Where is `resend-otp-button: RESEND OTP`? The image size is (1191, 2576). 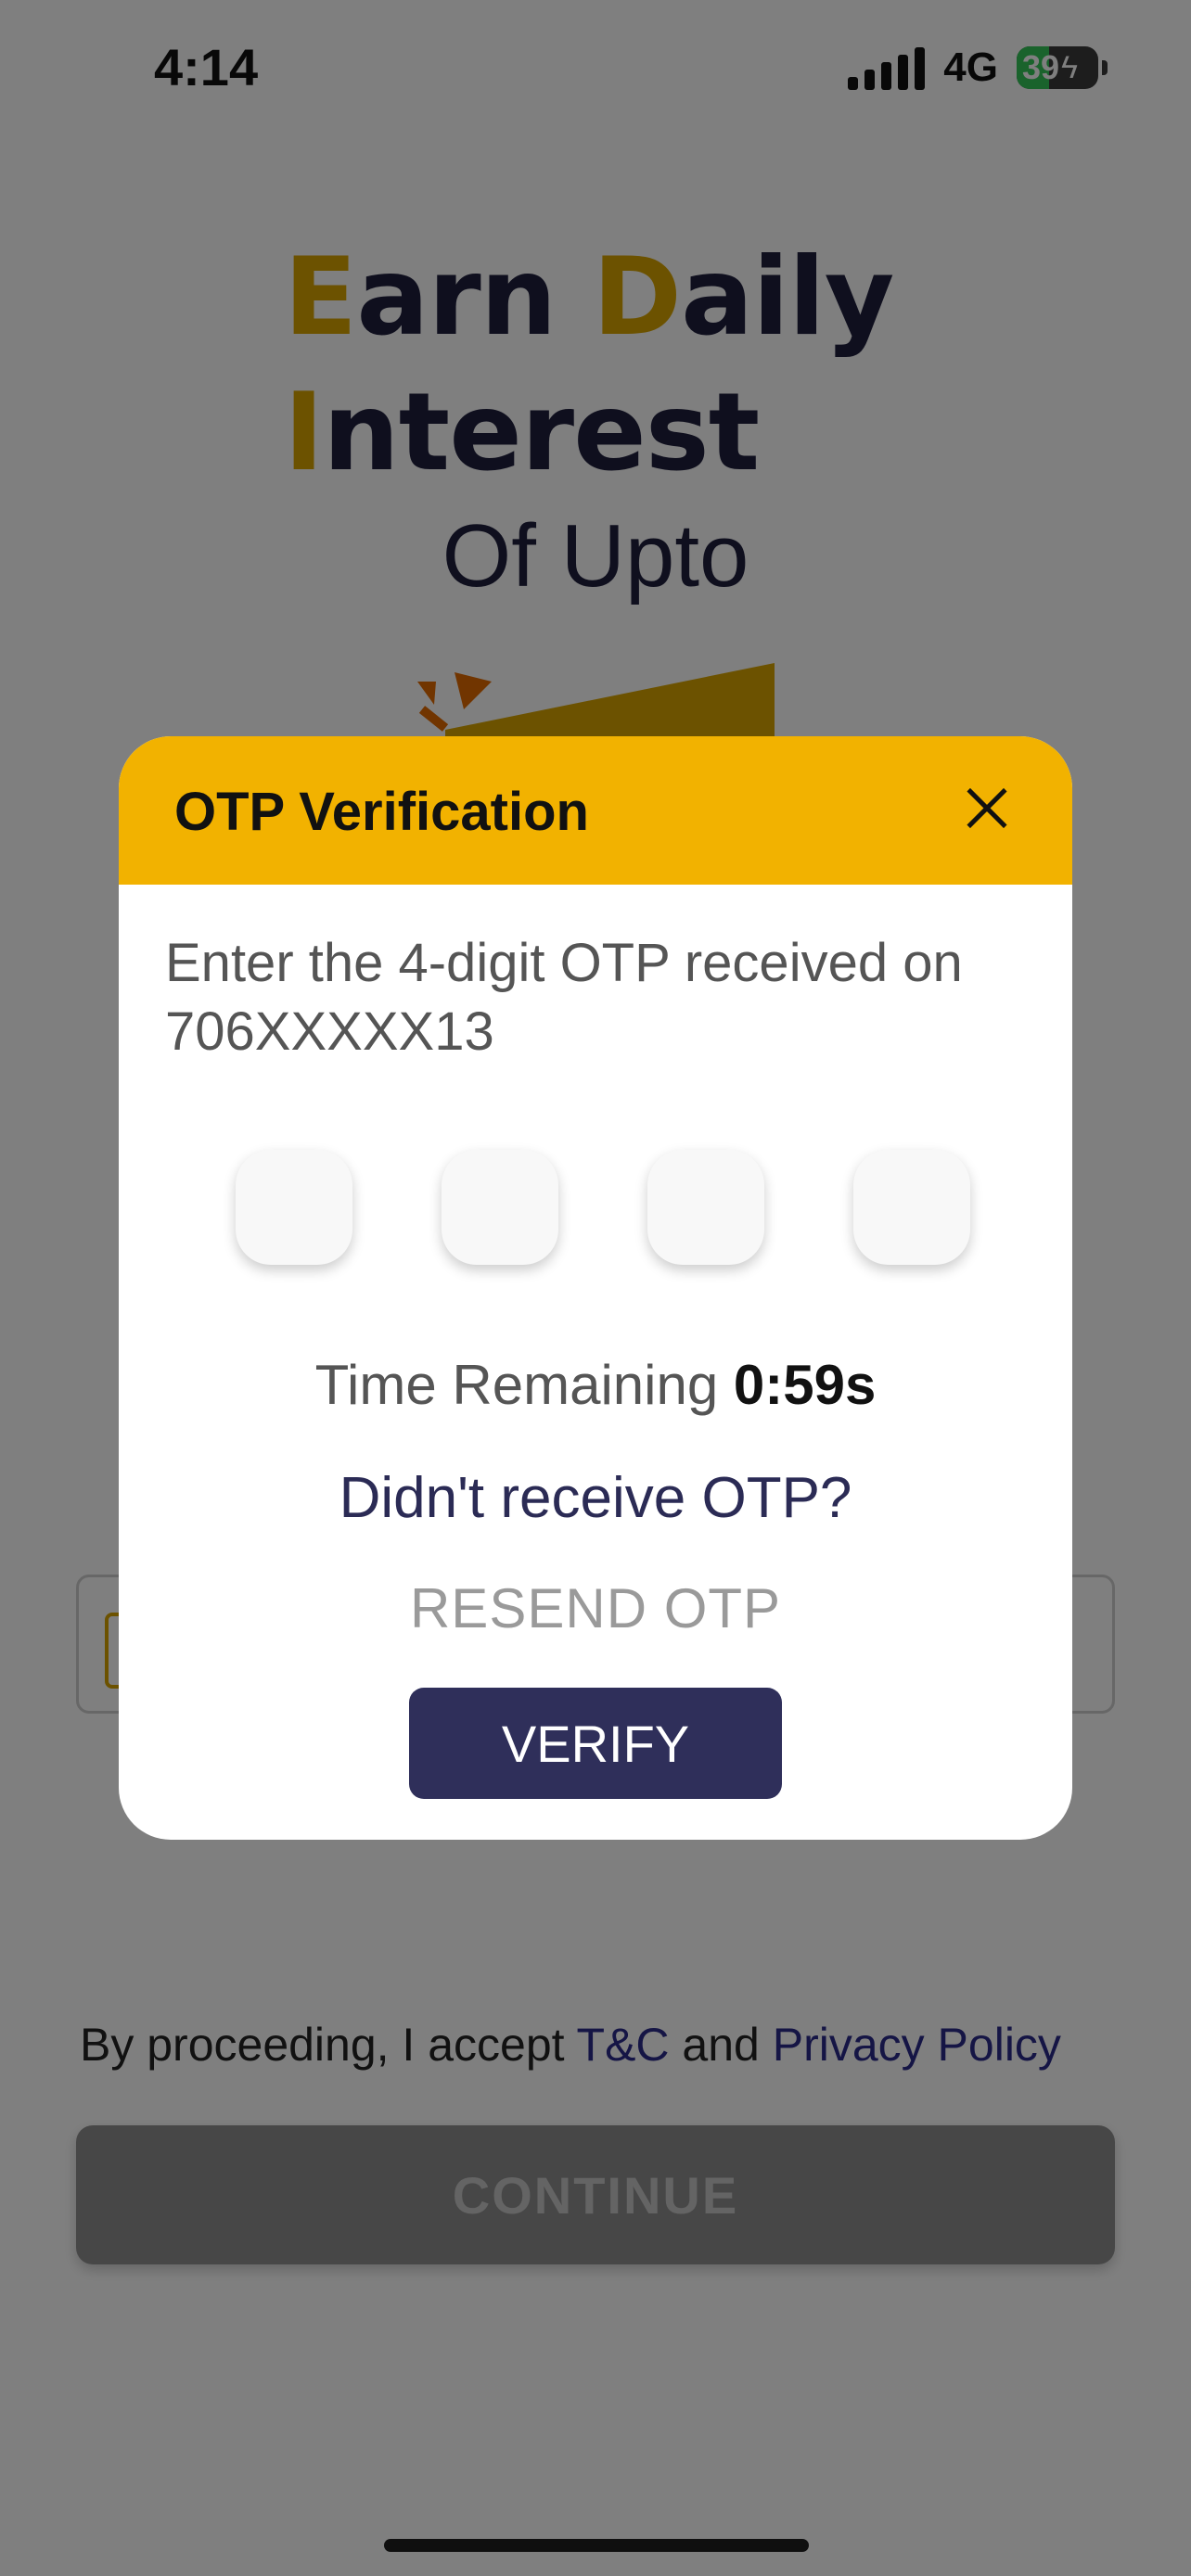 resend-otp-button: RESEND OTP is located at coordinates (595, 1608).